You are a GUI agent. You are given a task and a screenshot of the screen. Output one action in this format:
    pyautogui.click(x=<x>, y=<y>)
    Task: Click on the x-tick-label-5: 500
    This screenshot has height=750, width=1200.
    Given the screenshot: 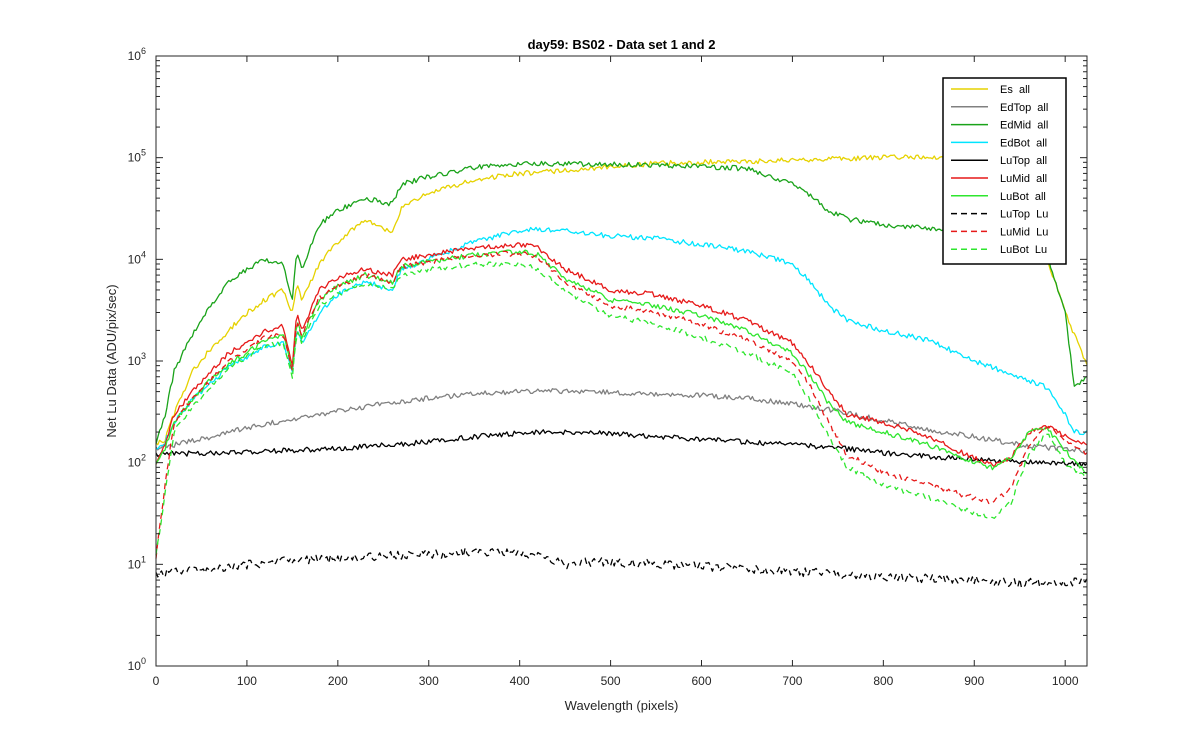 What is the action you would take?
    pyautogui.click(x=611, y=681)
    